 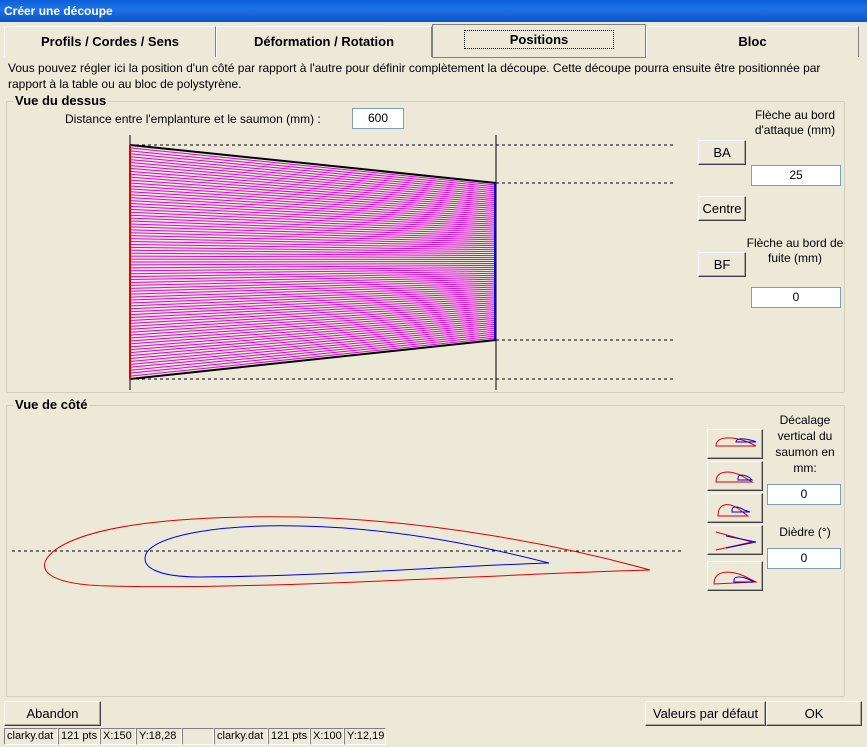 I want to click on offset-input: 0, so click(x=804, y=494).